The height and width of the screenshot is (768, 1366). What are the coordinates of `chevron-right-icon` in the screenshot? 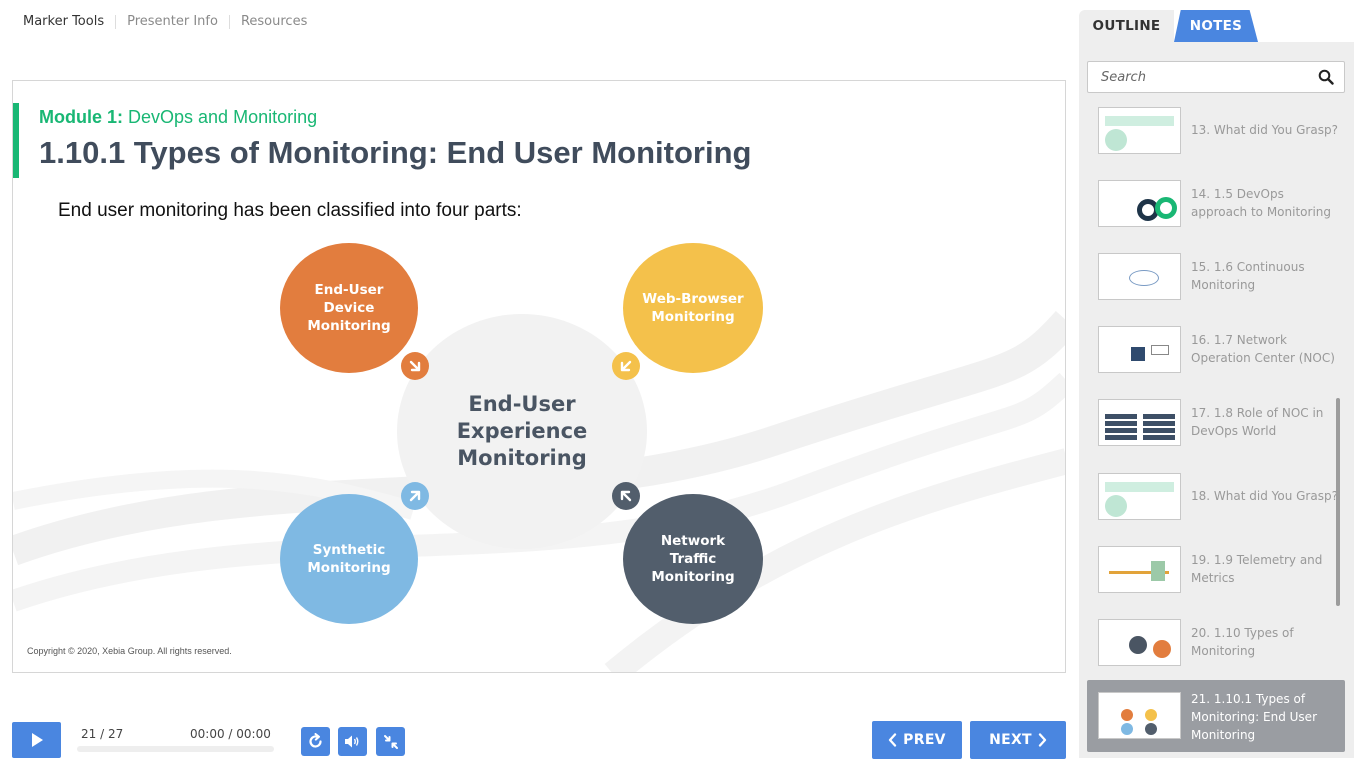 It's located at (1042, 740).